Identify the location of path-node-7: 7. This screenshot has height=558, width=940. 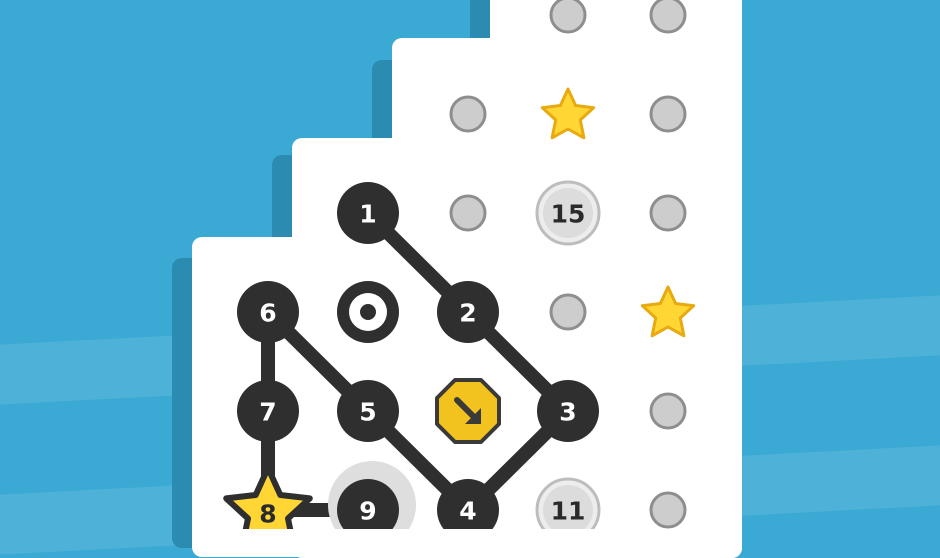
(268, 411).